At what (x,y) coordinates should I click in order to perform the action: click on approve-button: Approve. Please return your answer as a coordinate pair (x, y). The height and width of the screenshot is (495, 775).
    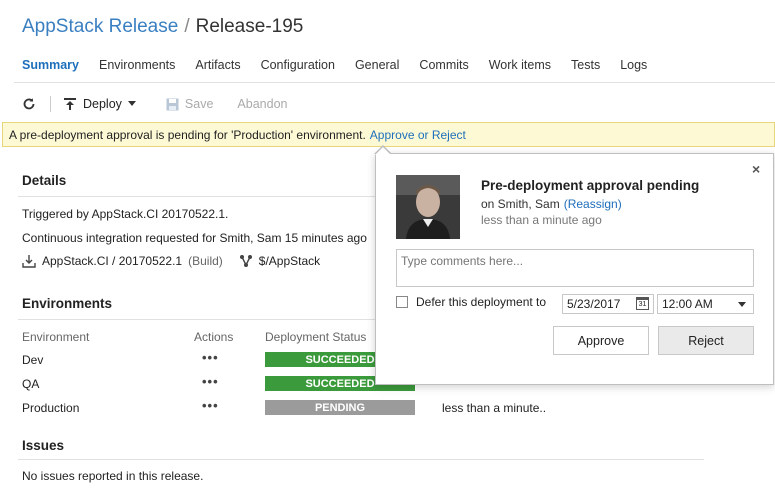
    Looking at the image, I should click on (601, 340).